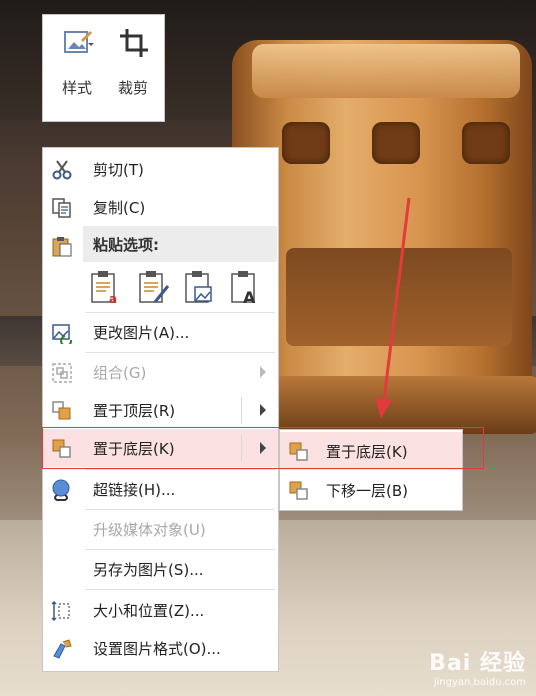 This screenshot has width=536, height=696. Describe the element at coordinates (62, 170) in the screenshot. I see `scissors-icon` at that location.